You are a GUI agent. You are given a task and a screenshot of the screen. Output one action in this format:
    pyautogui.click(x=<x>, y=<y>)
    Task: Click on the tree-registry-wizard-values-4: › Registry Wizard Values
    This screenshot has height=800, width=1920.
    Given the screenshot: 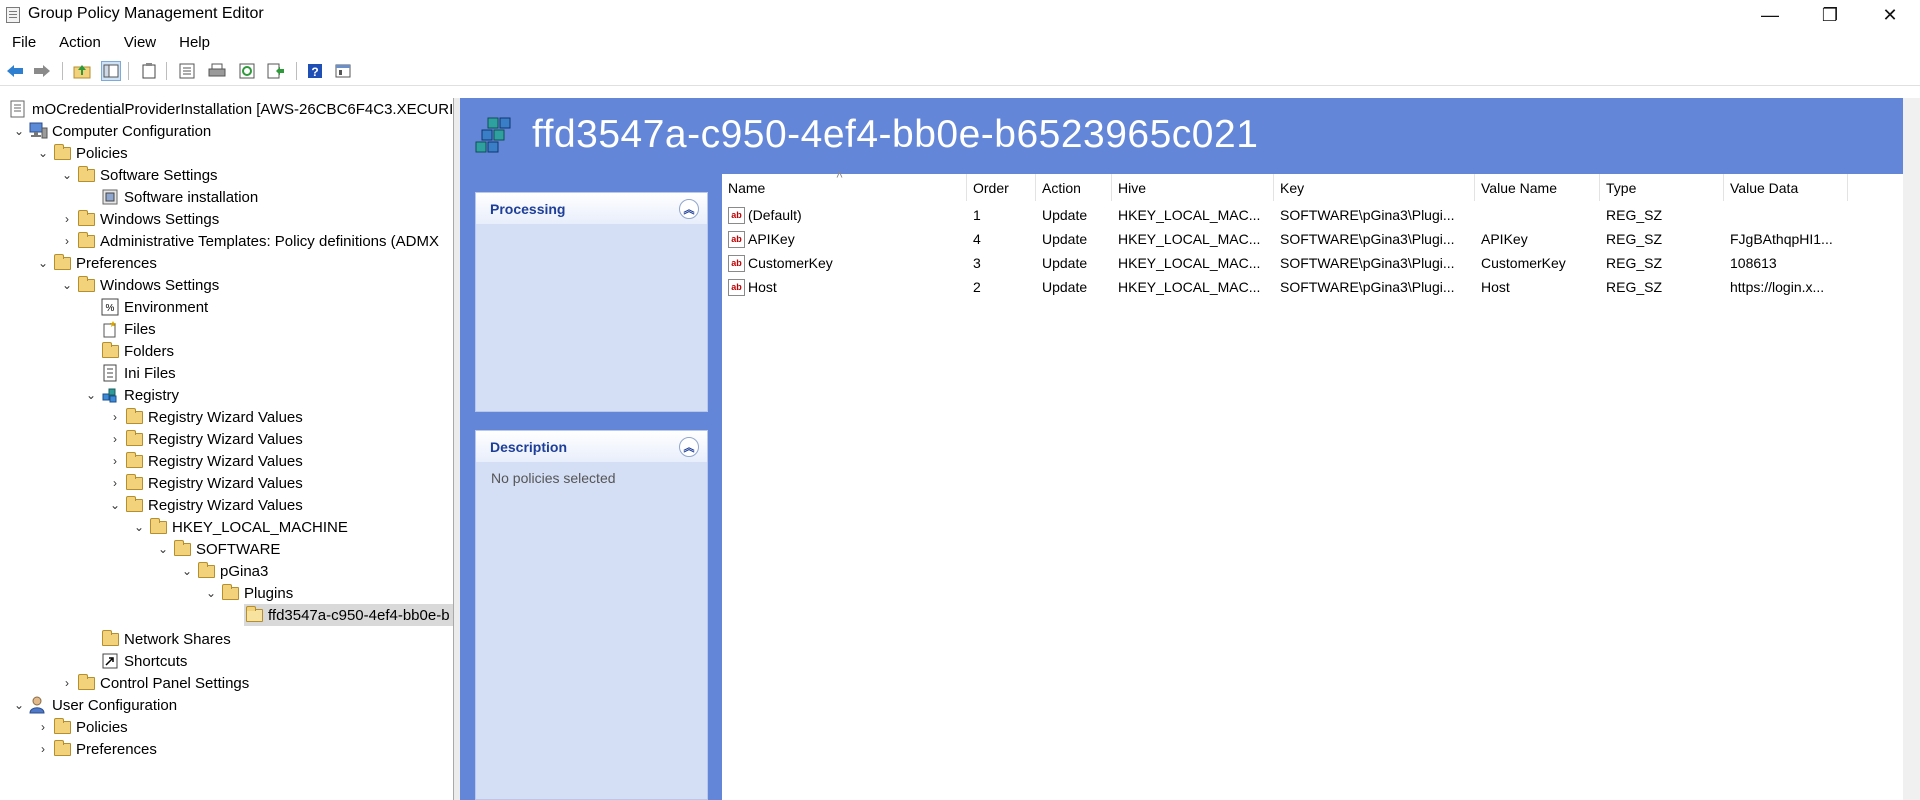 What is the action you would take?
    pyautogui.click(x=204, y=483)
    